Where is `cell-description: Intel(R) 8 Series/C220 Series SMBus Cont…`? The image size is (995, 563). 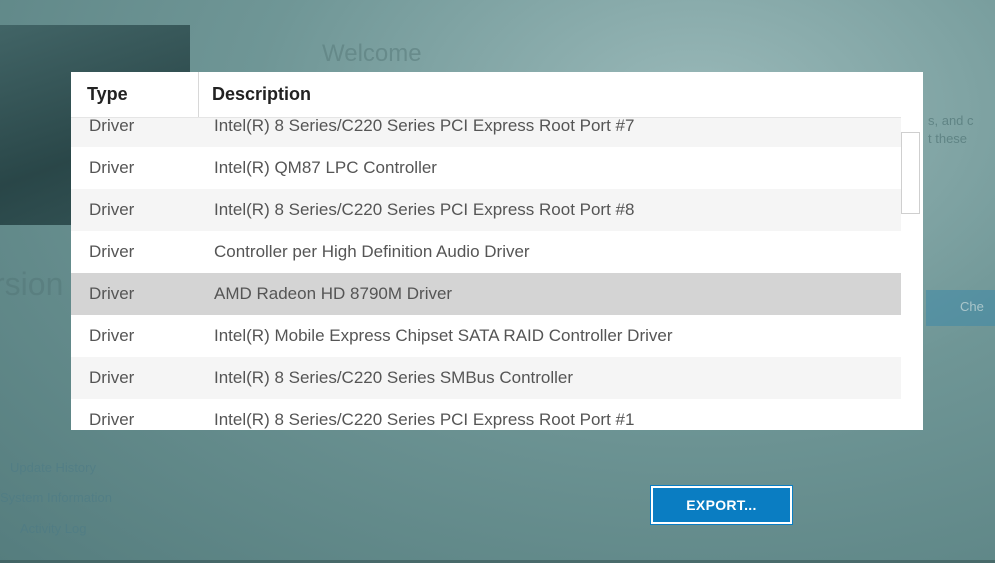 cell-description: Intel(R) 8 Series/C220 Series SMBus Cont… is located at coordinates (394, 377).